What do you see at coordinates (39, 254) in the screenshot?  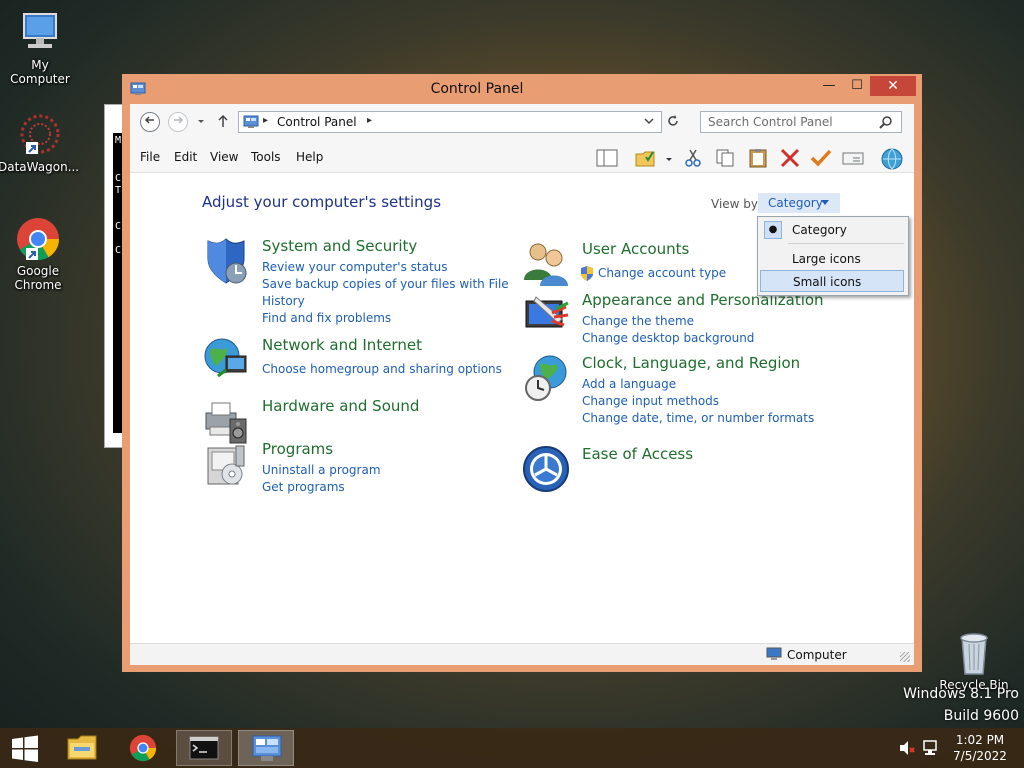 I see `desktop-icon-google-chrome: Google Chrome` at bounding box center [39, 254].